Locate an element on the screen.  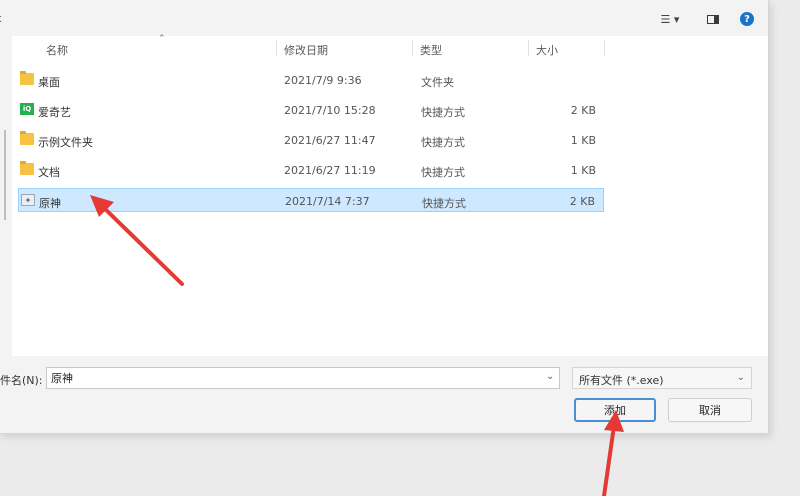
preview-pane-button is located at coordinates (713, 19).